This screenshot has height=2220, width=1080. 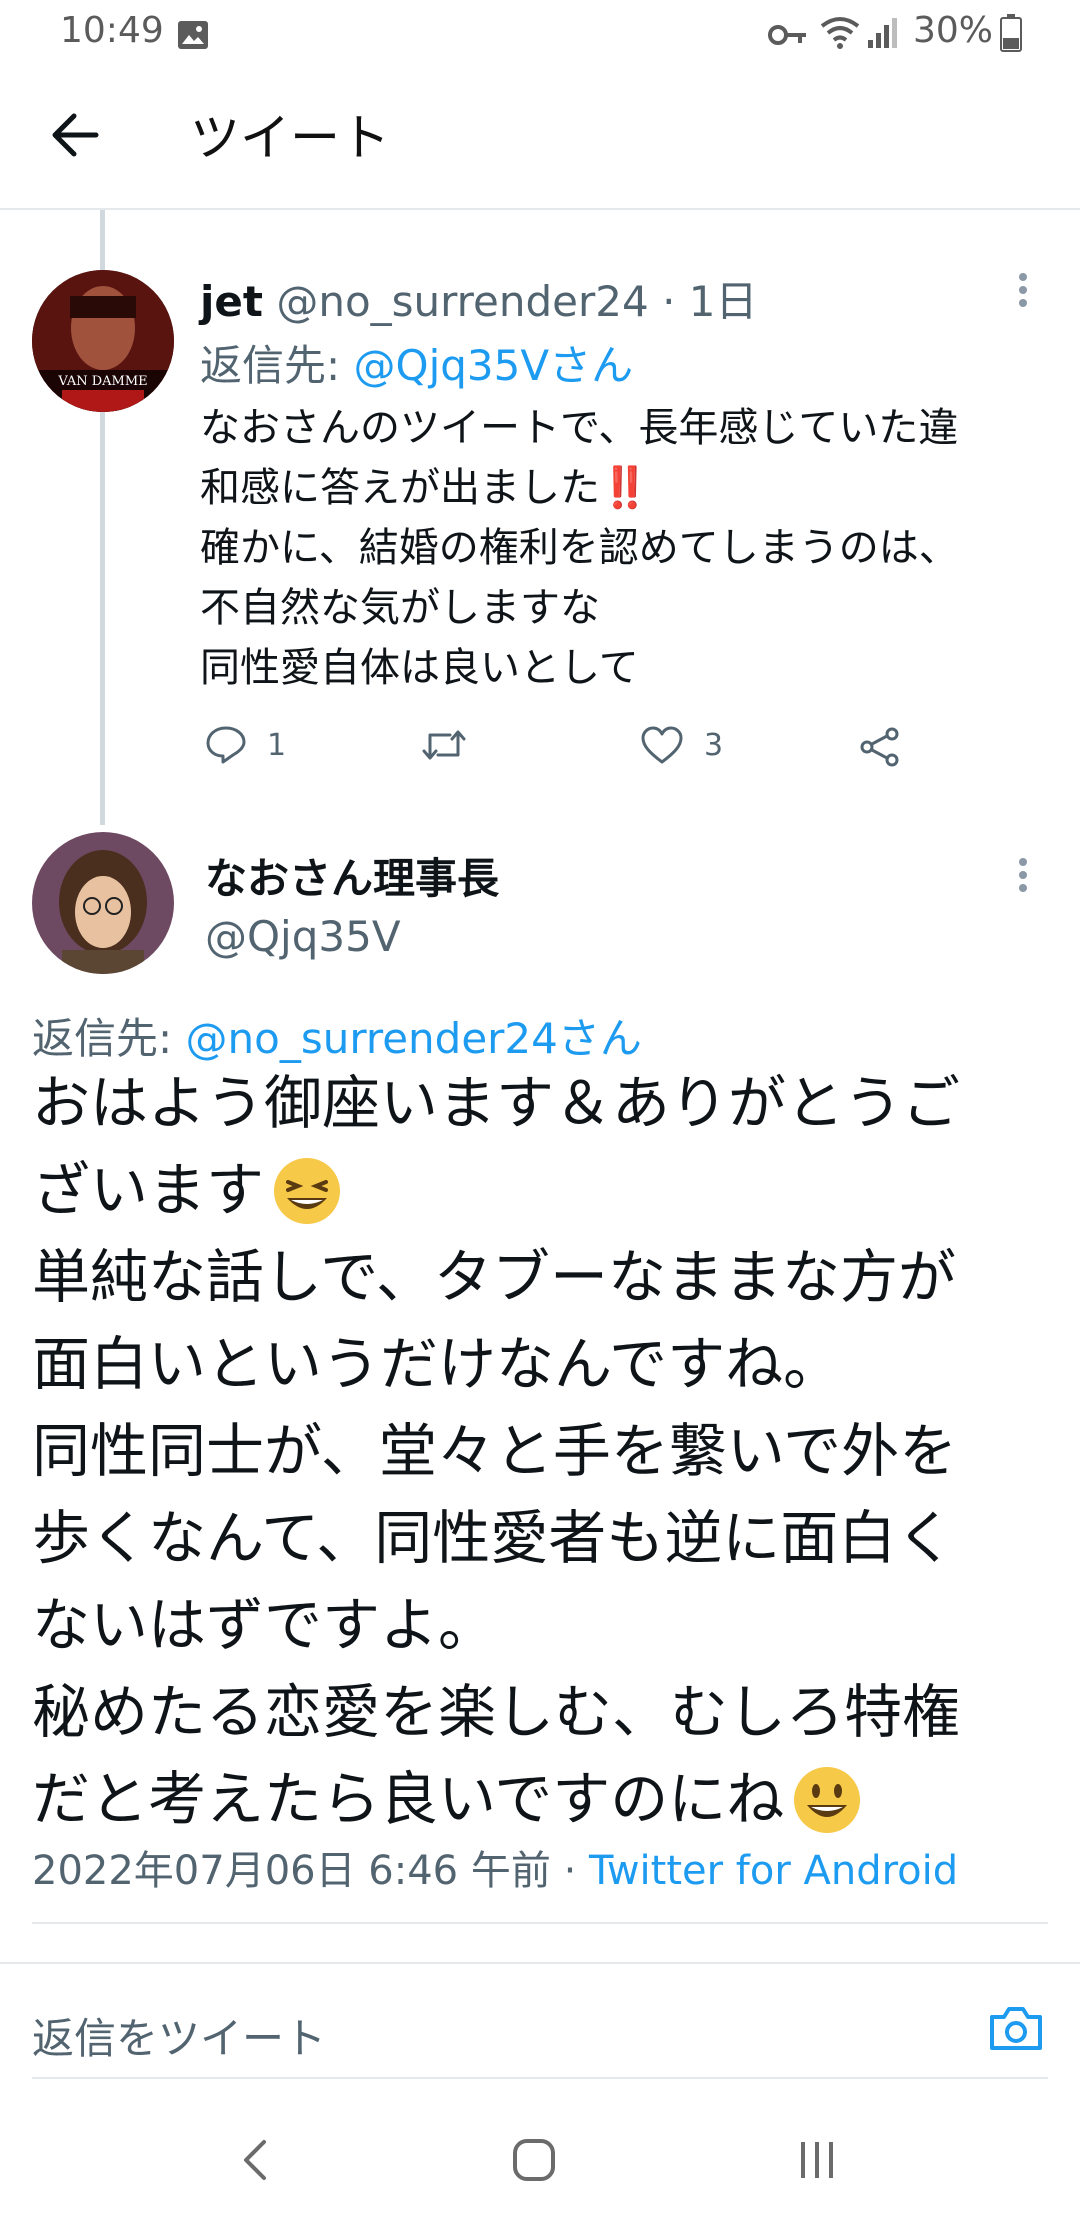 What do you see at coordinates (840, 33) in the screenshot?
I see `wifi-icon` at bounding box center [840, 33].